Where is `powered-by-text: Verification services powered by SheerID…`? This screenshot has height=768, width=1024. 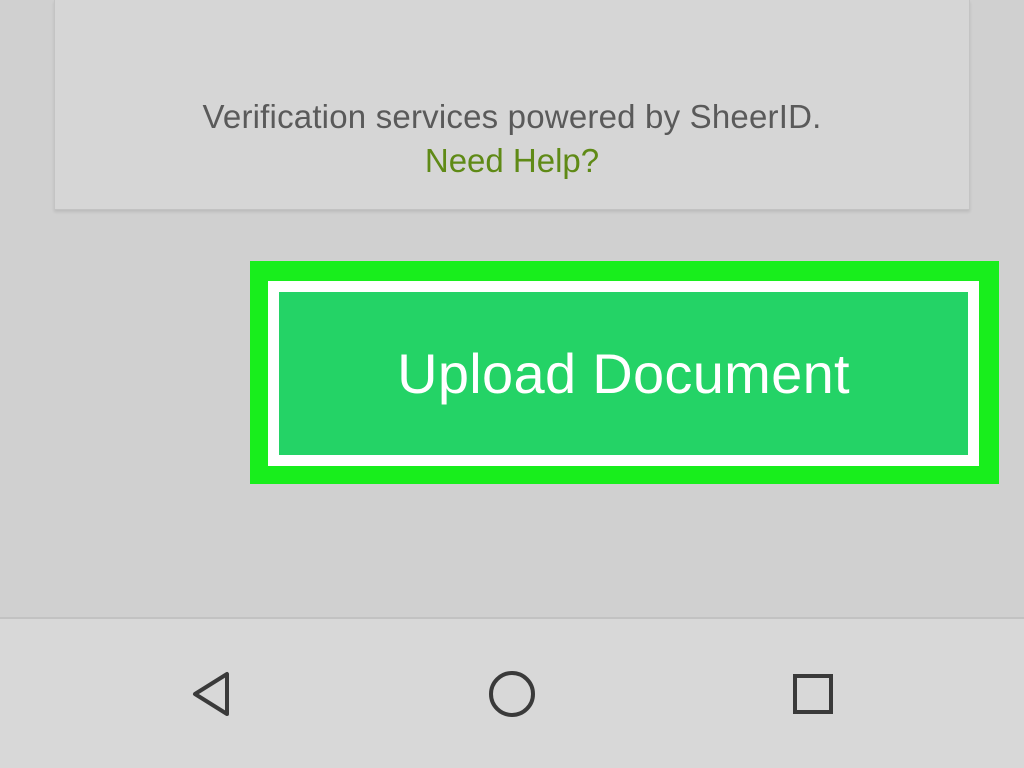
powered-by-text: Verification services powered by SheerID… is located at coordinates (512, 116).